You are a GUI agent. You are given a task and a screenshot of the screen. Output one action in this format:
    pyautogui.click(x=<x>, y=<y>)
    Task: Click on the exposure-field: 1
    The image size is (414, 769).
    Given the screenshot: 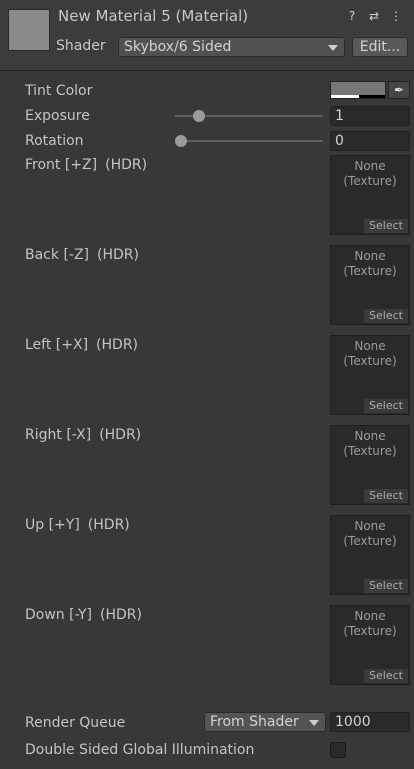 What is the action you would take?
    pyautogui.click(x=370, y=116)
    